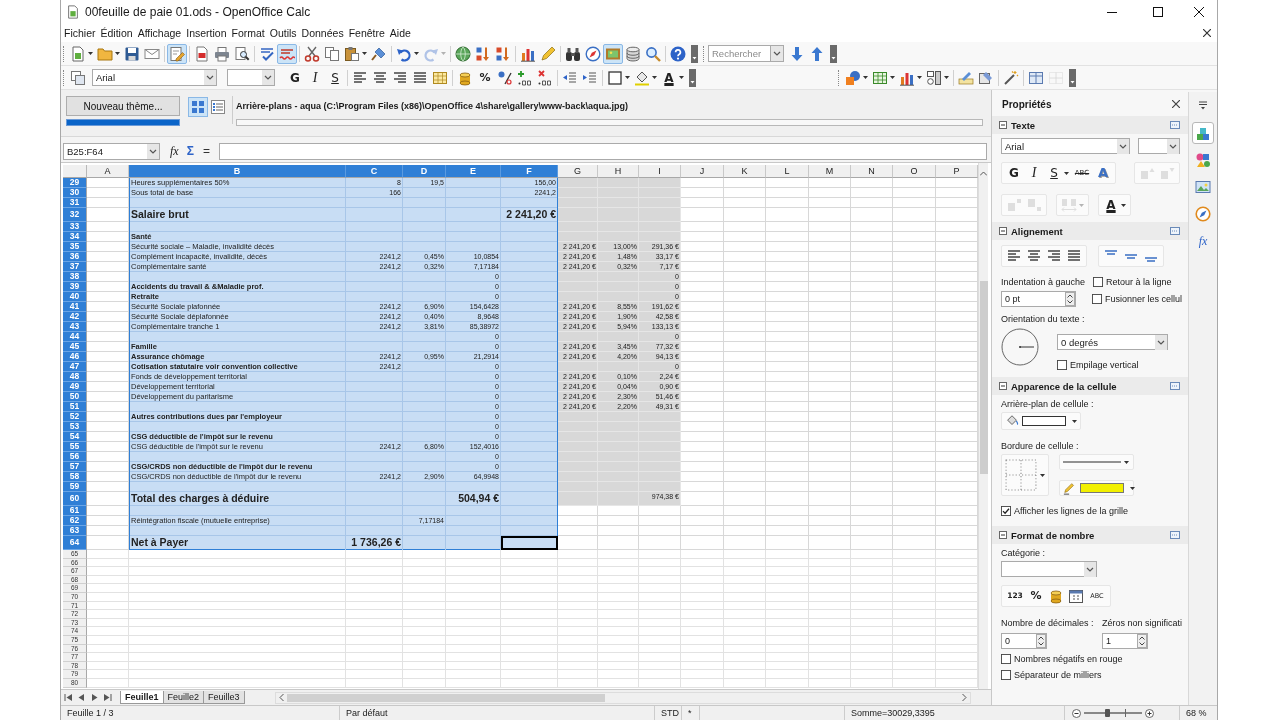 The height and width of the screenshot is (720, 1280). Describe the element at coordinates (602, 151) in the screenshot. I see `formula-input` at that location.